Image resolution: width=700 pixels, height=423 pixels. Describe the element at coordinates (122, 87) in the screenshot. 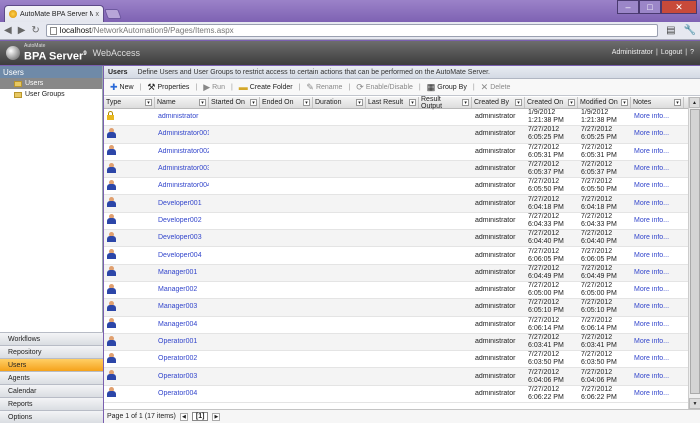

I see `new-button: ✚ New` at that location.